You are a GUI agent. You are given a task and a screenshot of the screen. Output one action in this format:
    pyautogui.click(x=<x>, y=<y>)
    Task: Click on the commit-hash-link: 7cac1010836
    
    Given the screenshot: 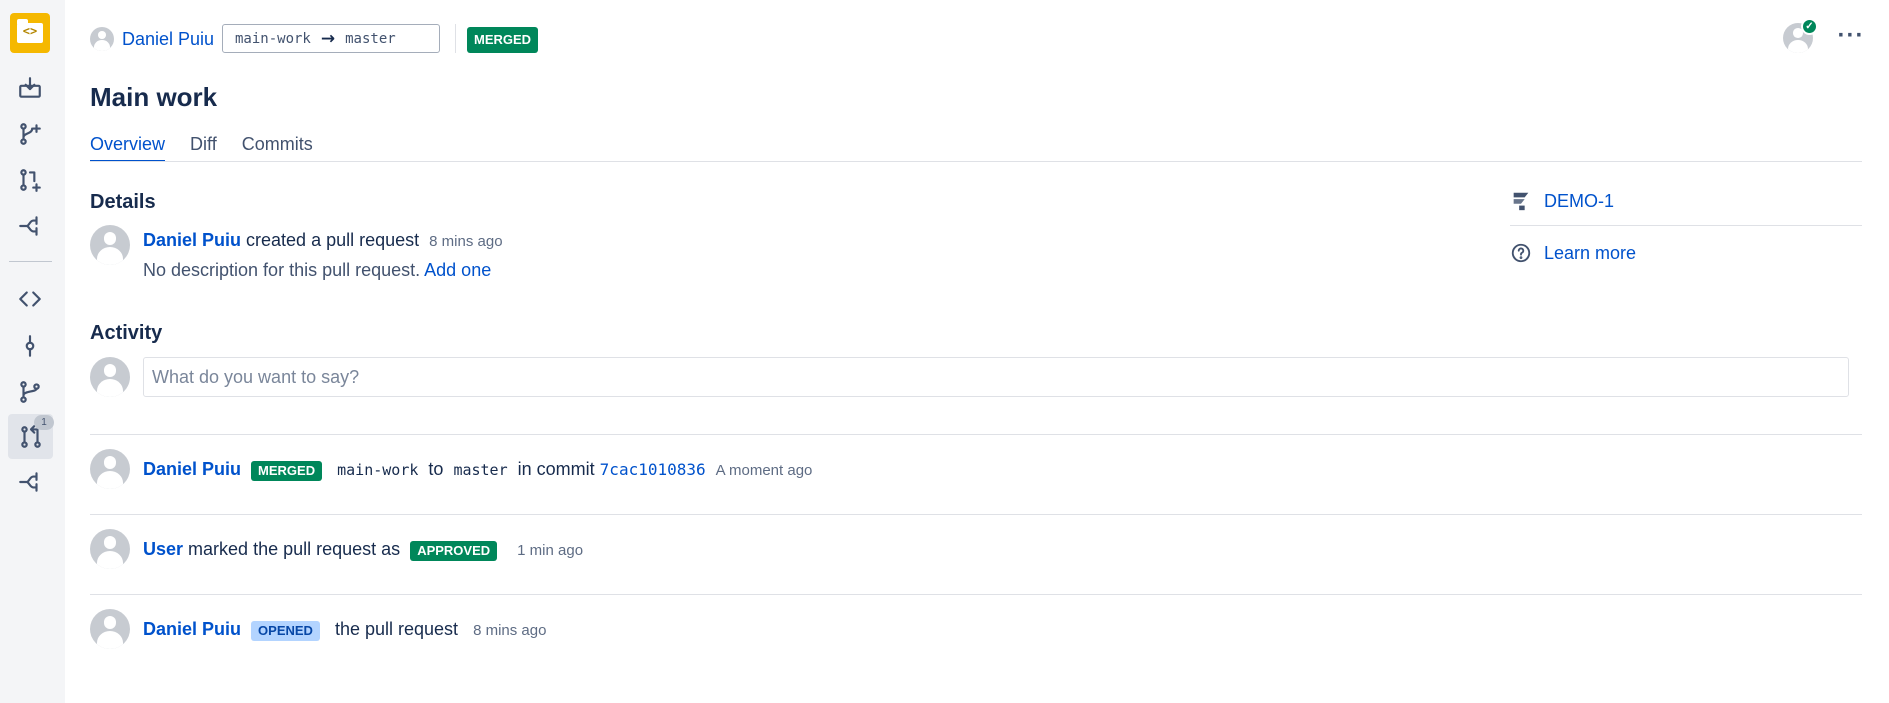 What is the action you would take?
    pyautogui.click(x=653, y=469)
    